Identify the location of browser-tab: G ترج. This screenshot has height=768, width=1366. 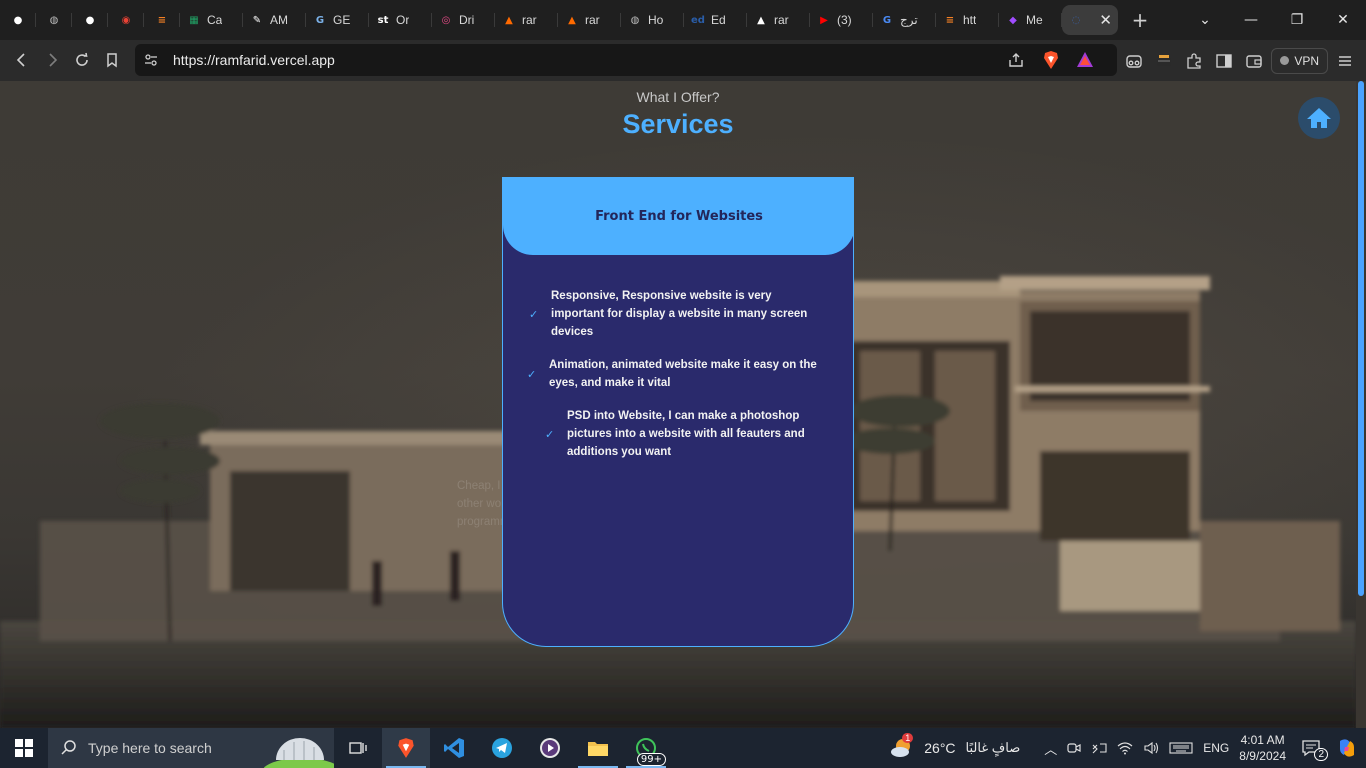
(904, 20).